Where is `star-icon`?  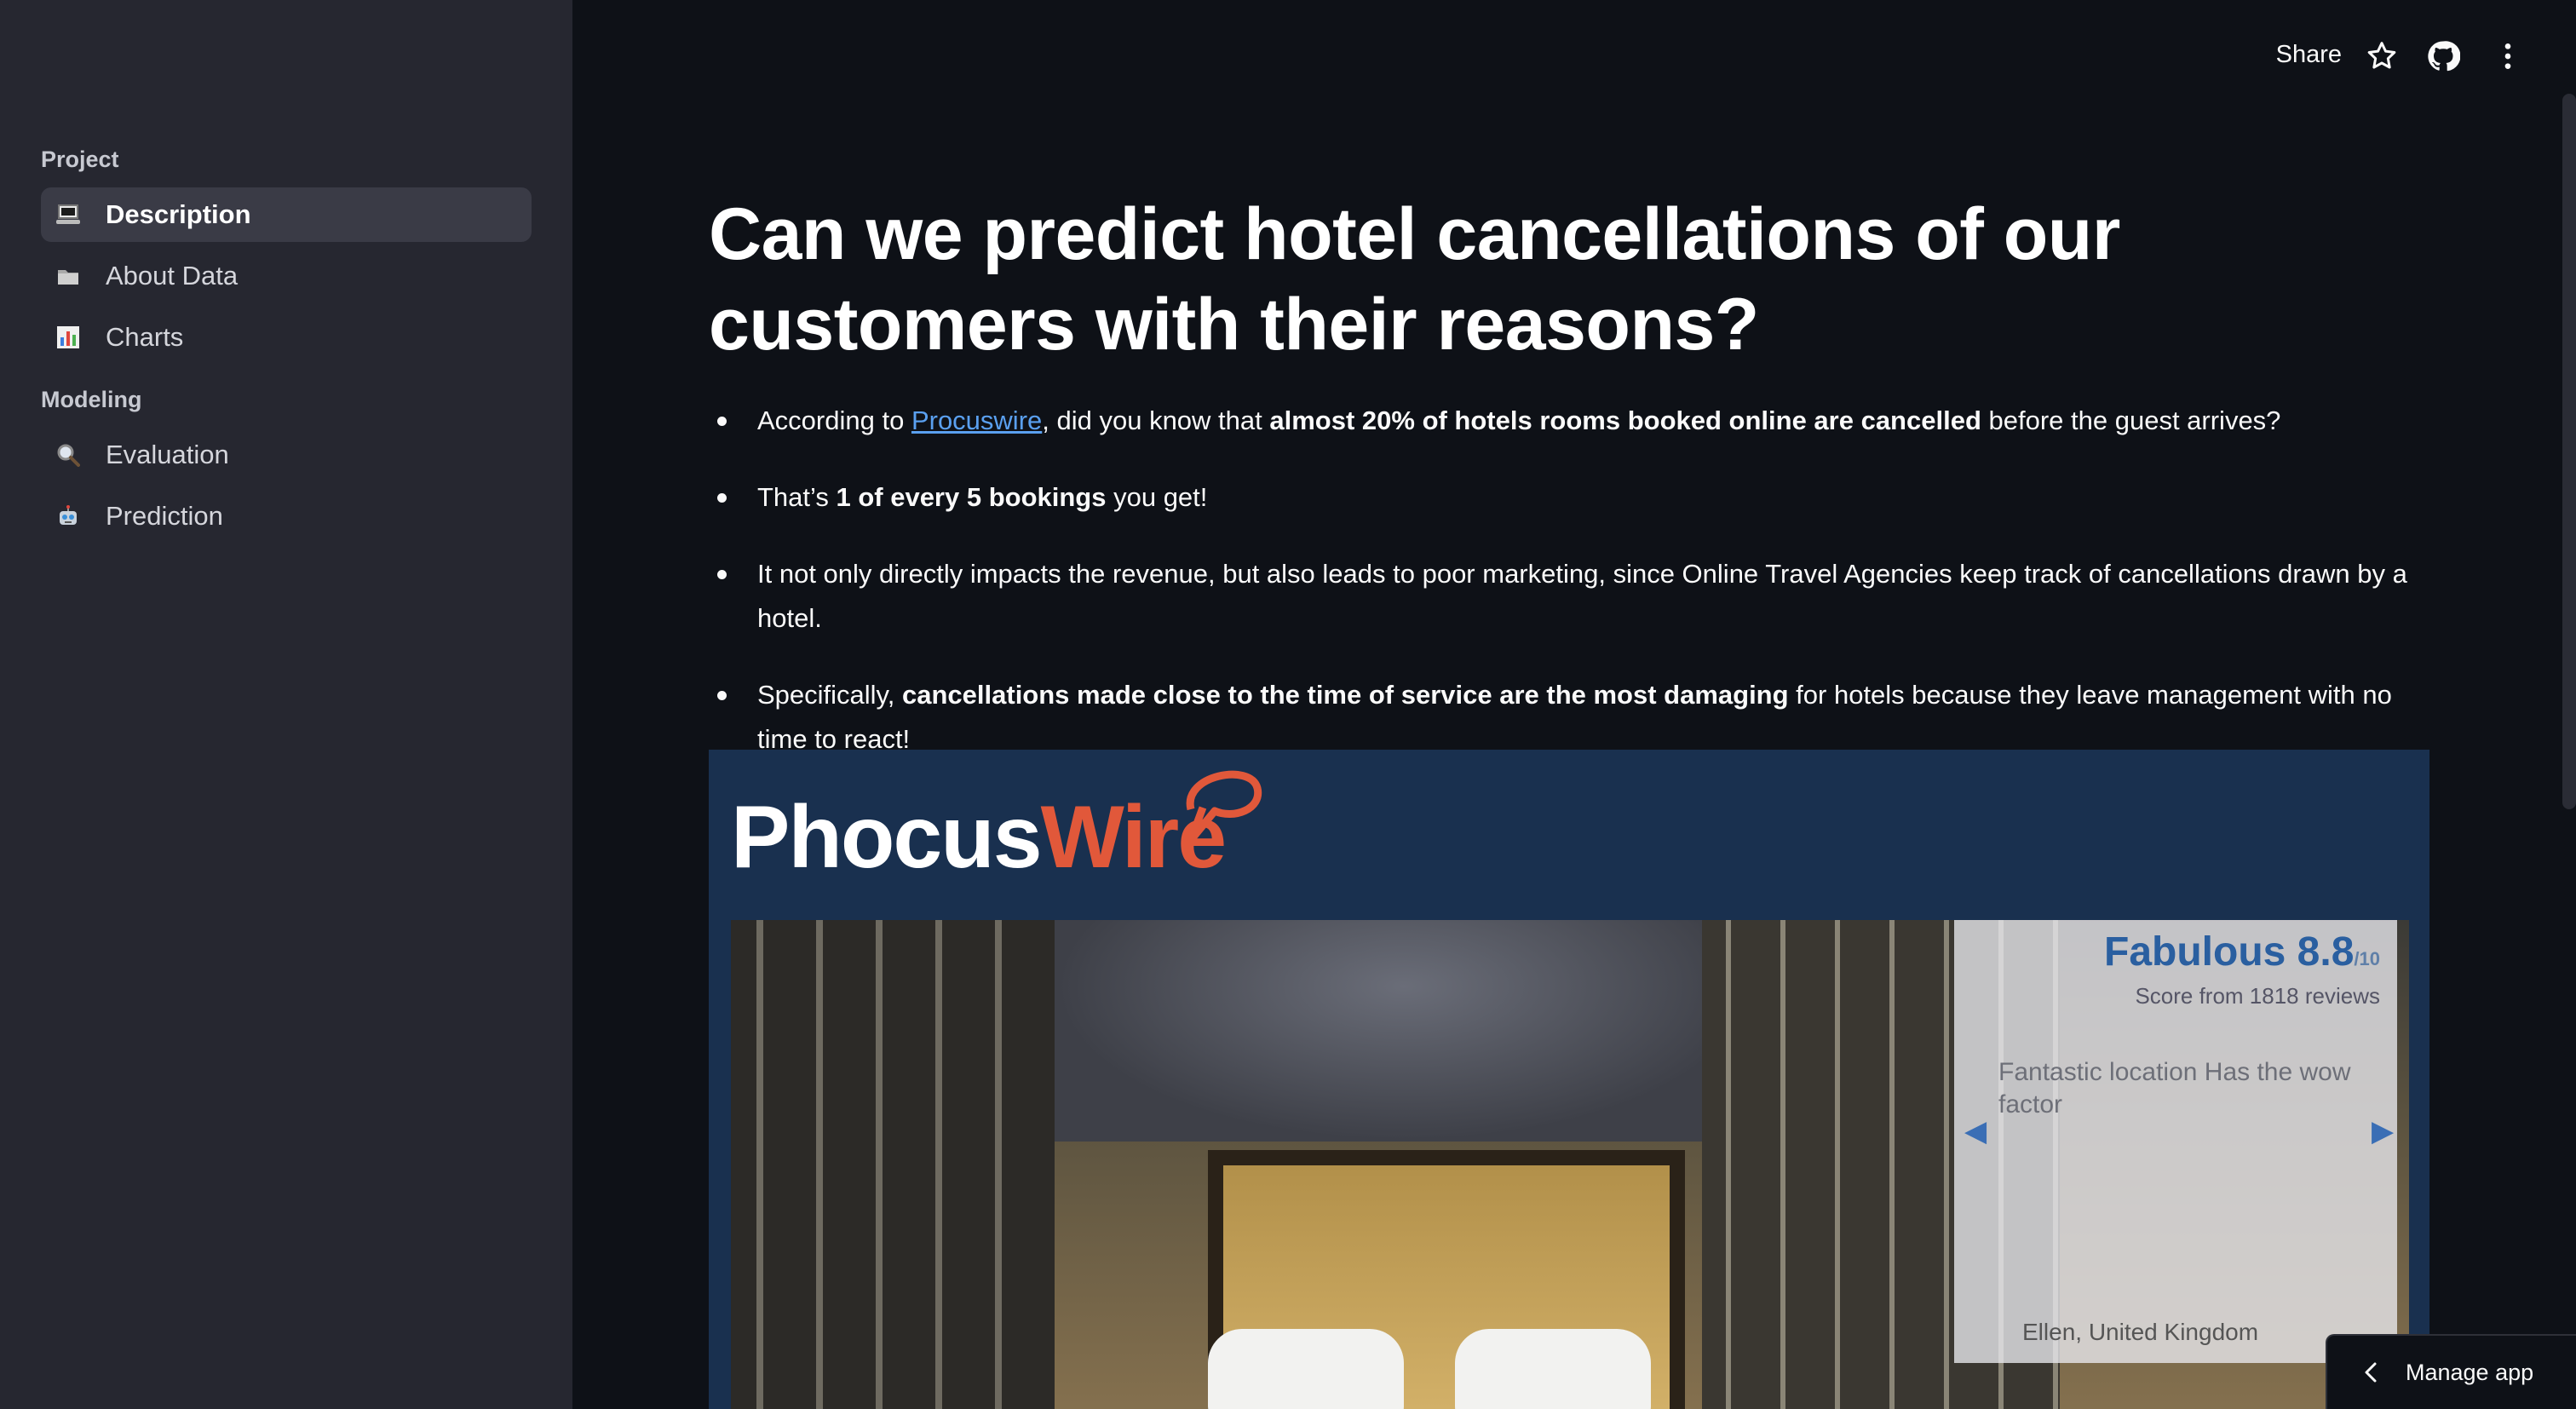 star-icon is located at coordinates (2382, 56).